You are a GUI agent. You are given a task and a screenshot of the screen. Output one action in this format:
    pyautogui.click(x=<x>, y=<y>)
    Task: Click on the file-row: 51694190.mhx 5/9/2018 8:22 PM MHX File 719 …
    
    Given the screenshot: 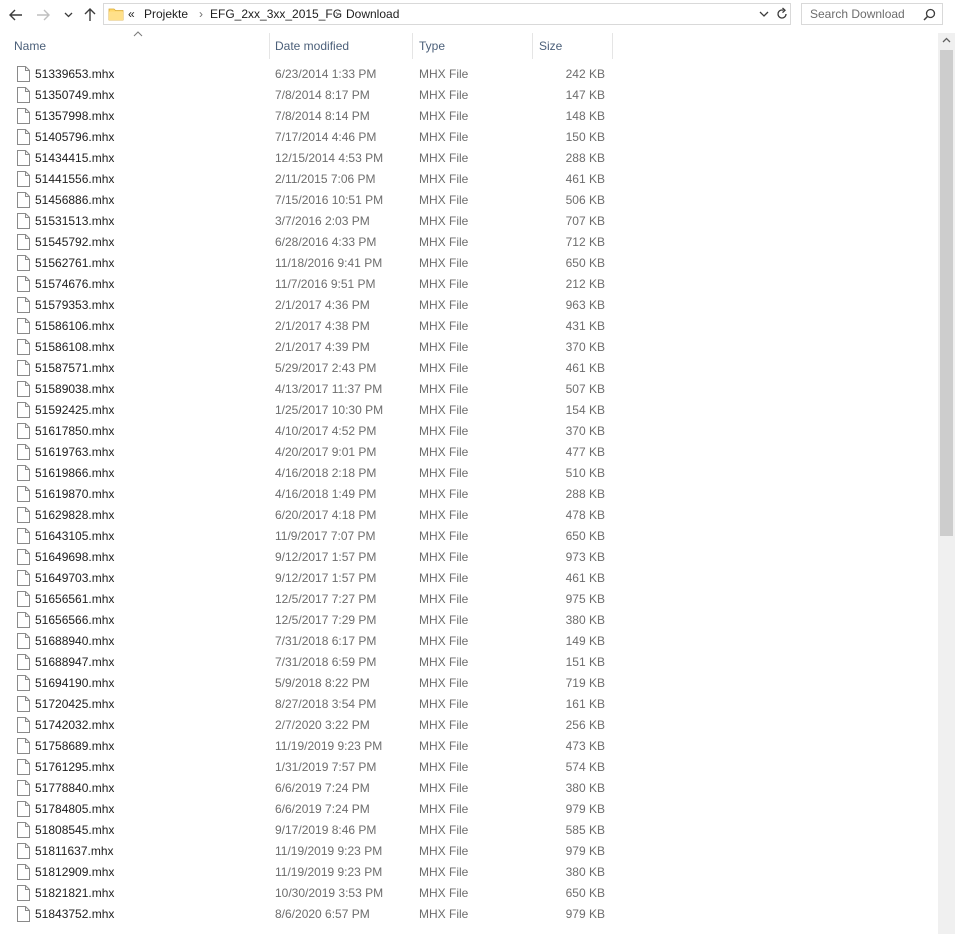 What is the action you would take?
    pyautogui.click(x=469, y=683)
    